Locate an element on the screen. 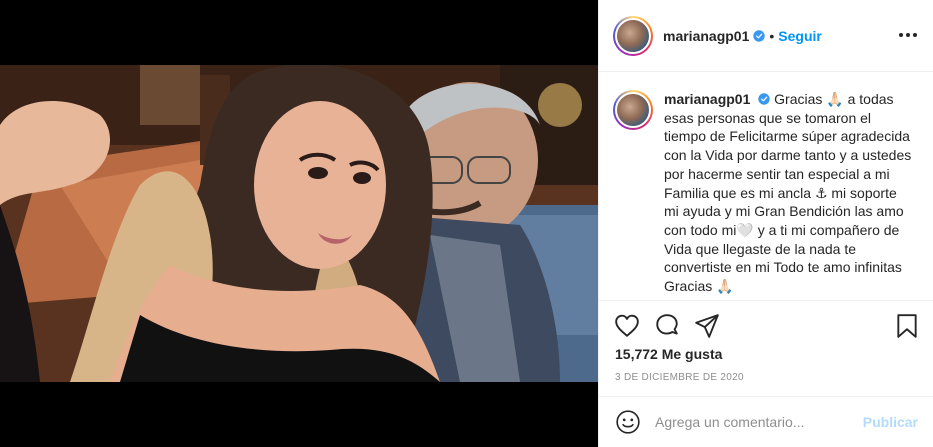  comment-bar: Publicar is located at coordinates (766, 421).